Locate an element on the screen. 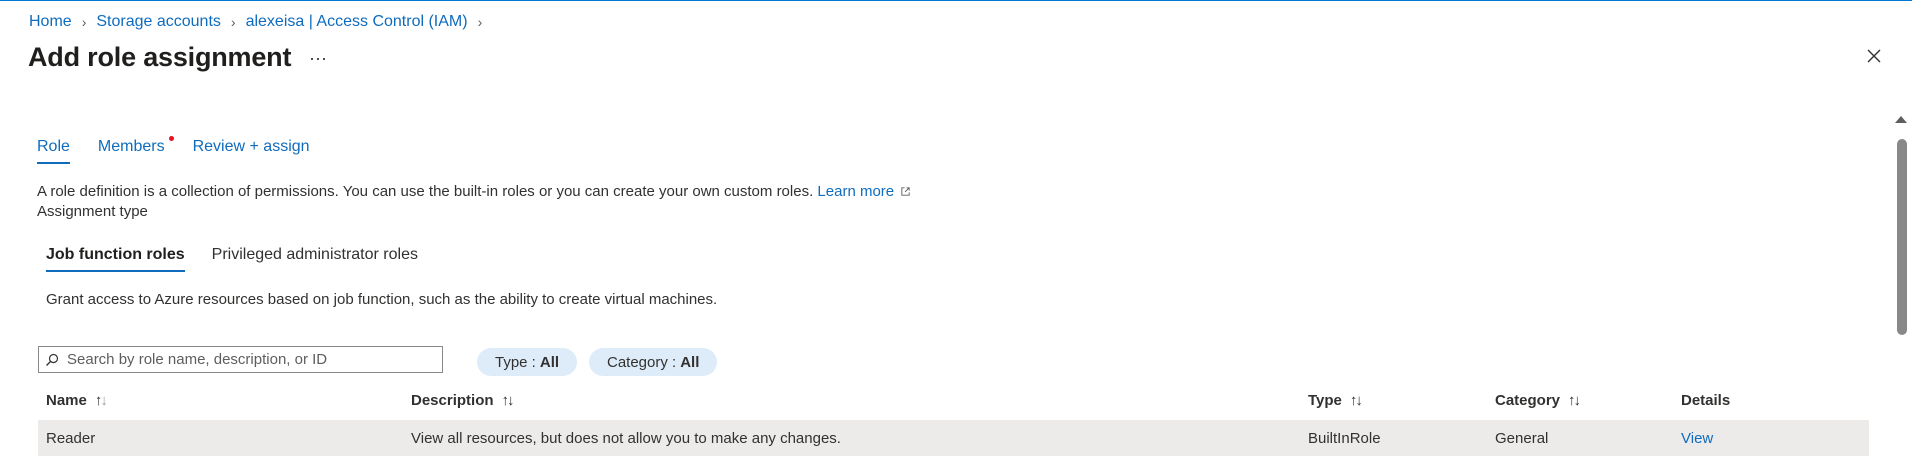 This screenshot has width=1912, height=466. column-type-label: Type is located at coordinates (1325, 400).